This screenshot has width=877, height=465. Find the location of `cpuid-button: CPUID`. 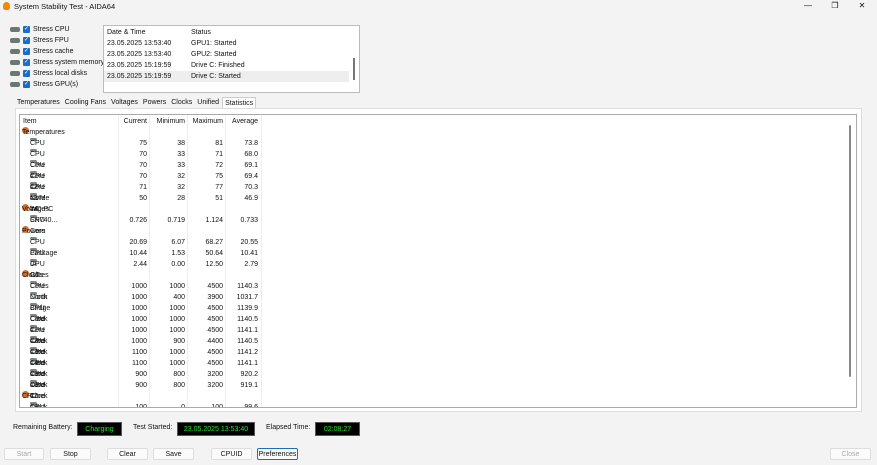

cpuid-button: CPUID is located at coordinates (231, 454).